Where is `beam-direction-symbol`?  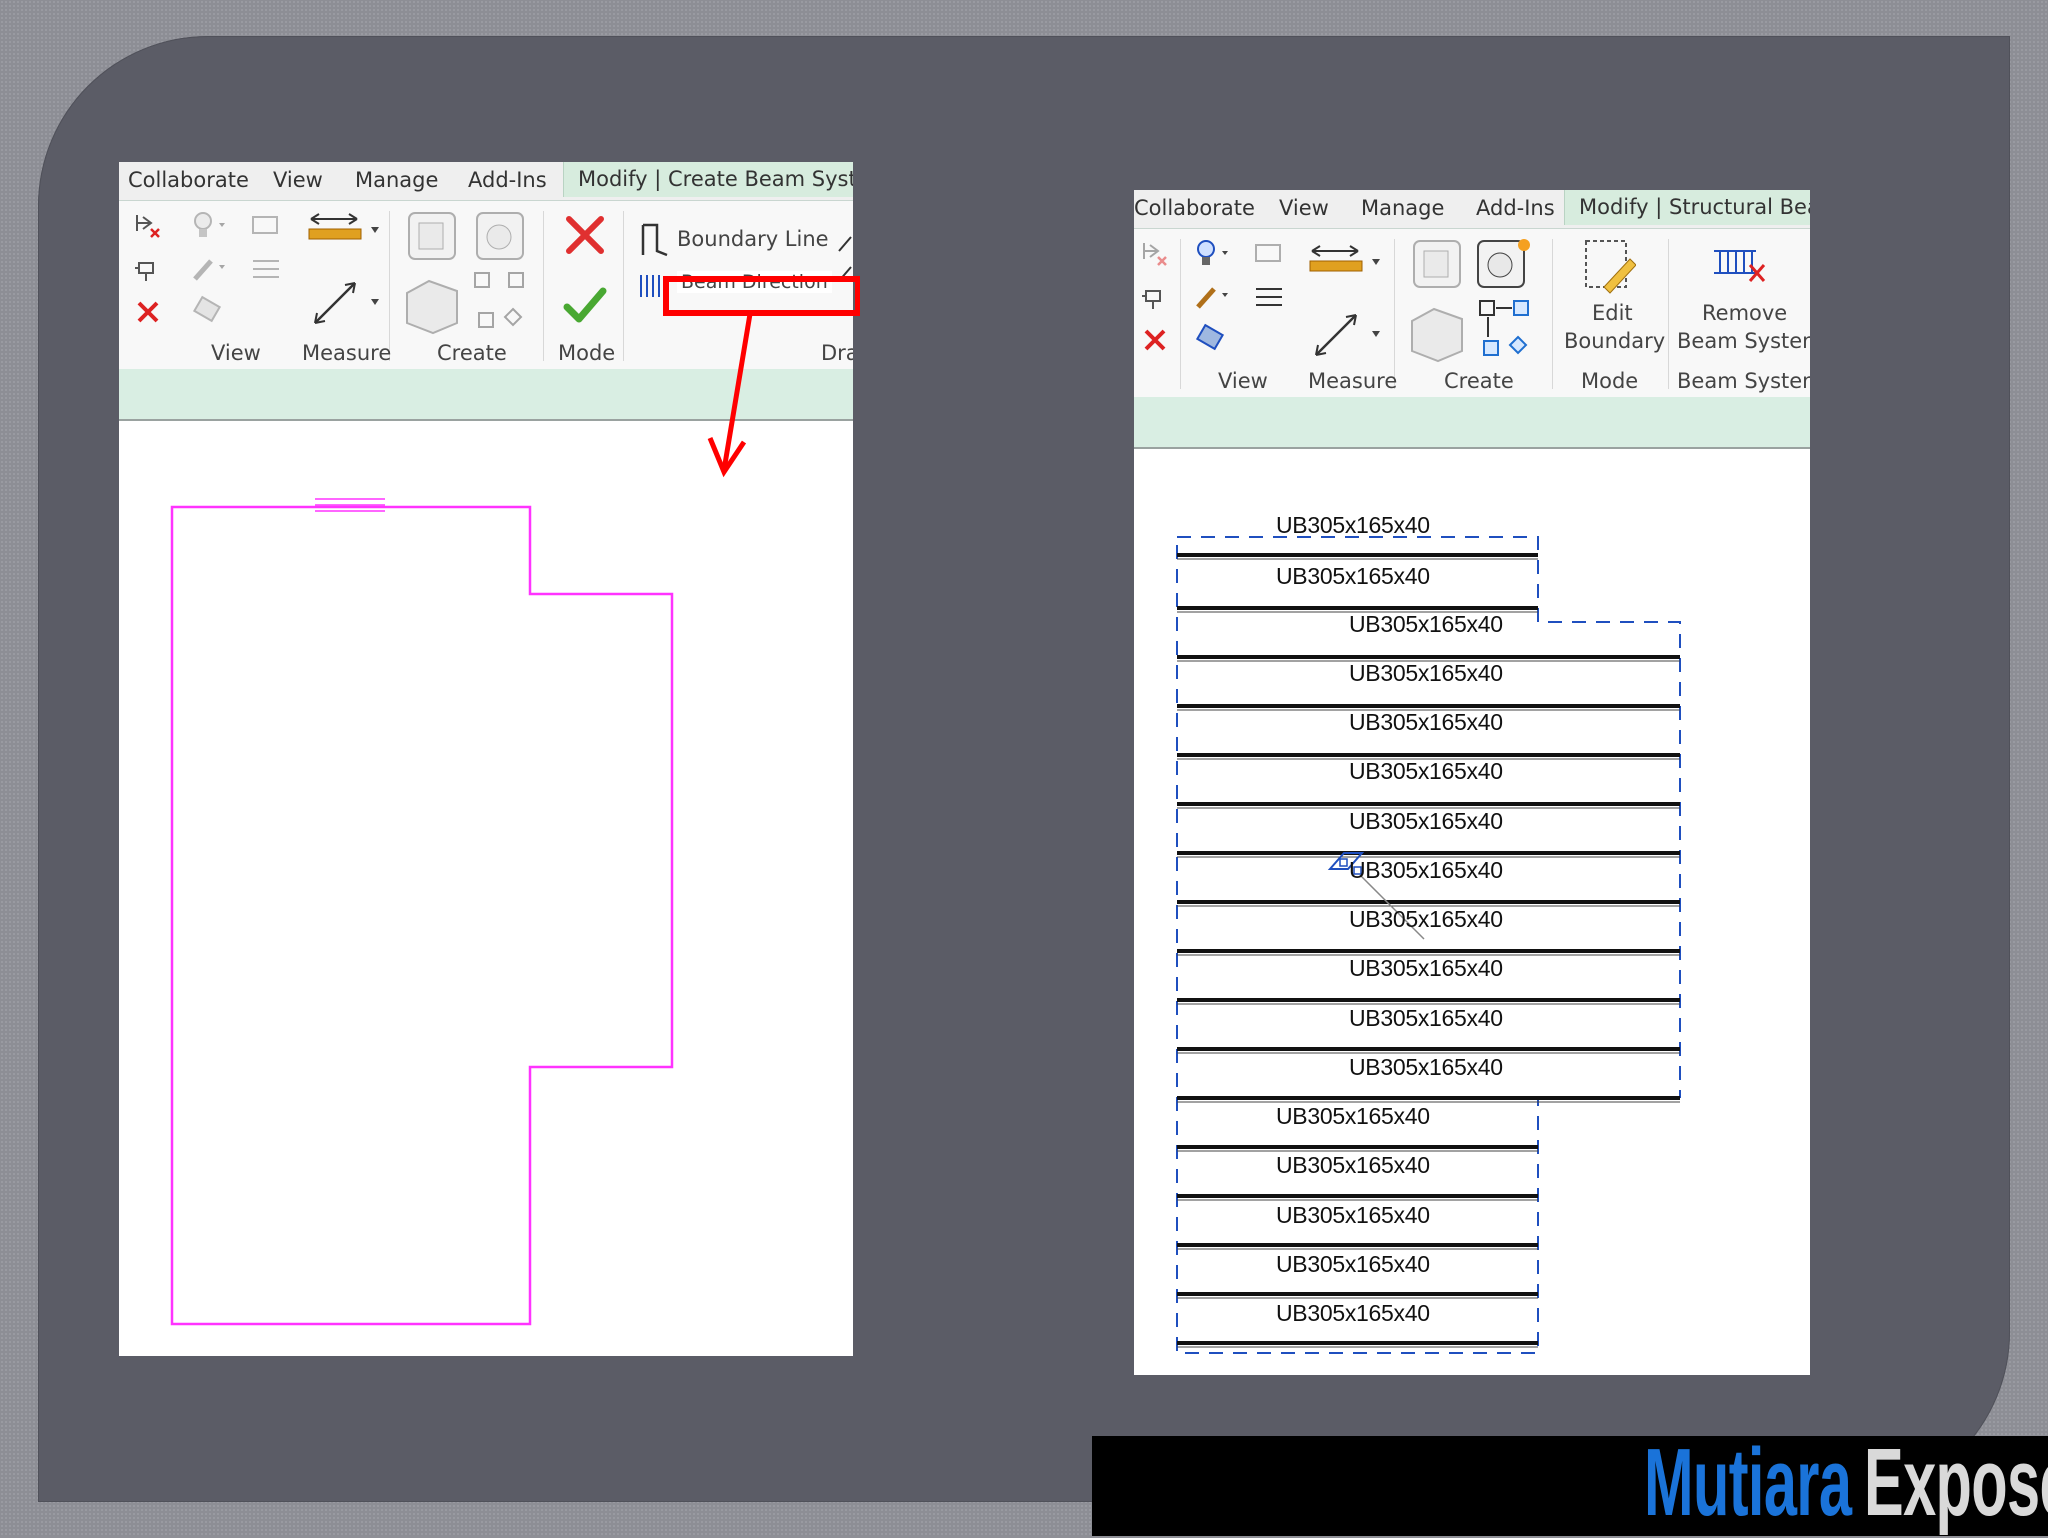 beam-direction-symbol is located at coordinates (350, 505).